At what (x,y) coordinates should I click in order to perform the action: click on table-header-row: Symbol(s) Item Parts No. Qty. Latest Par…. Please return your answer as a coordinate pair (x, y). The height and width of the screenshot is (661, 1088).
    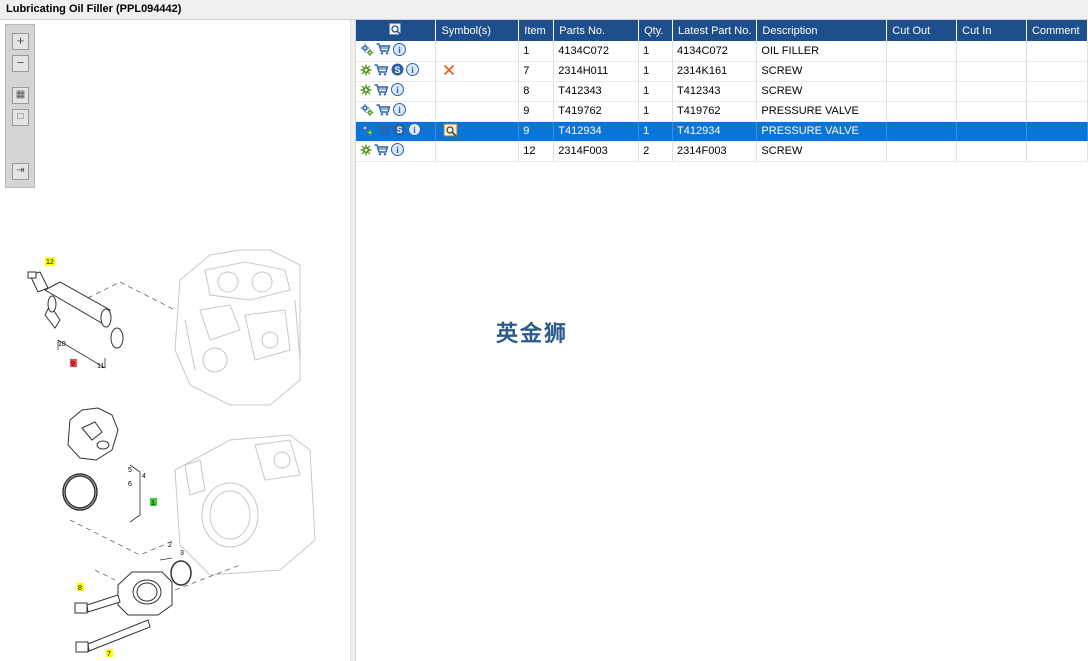
    Looking at the image, I should click on (722, 30).